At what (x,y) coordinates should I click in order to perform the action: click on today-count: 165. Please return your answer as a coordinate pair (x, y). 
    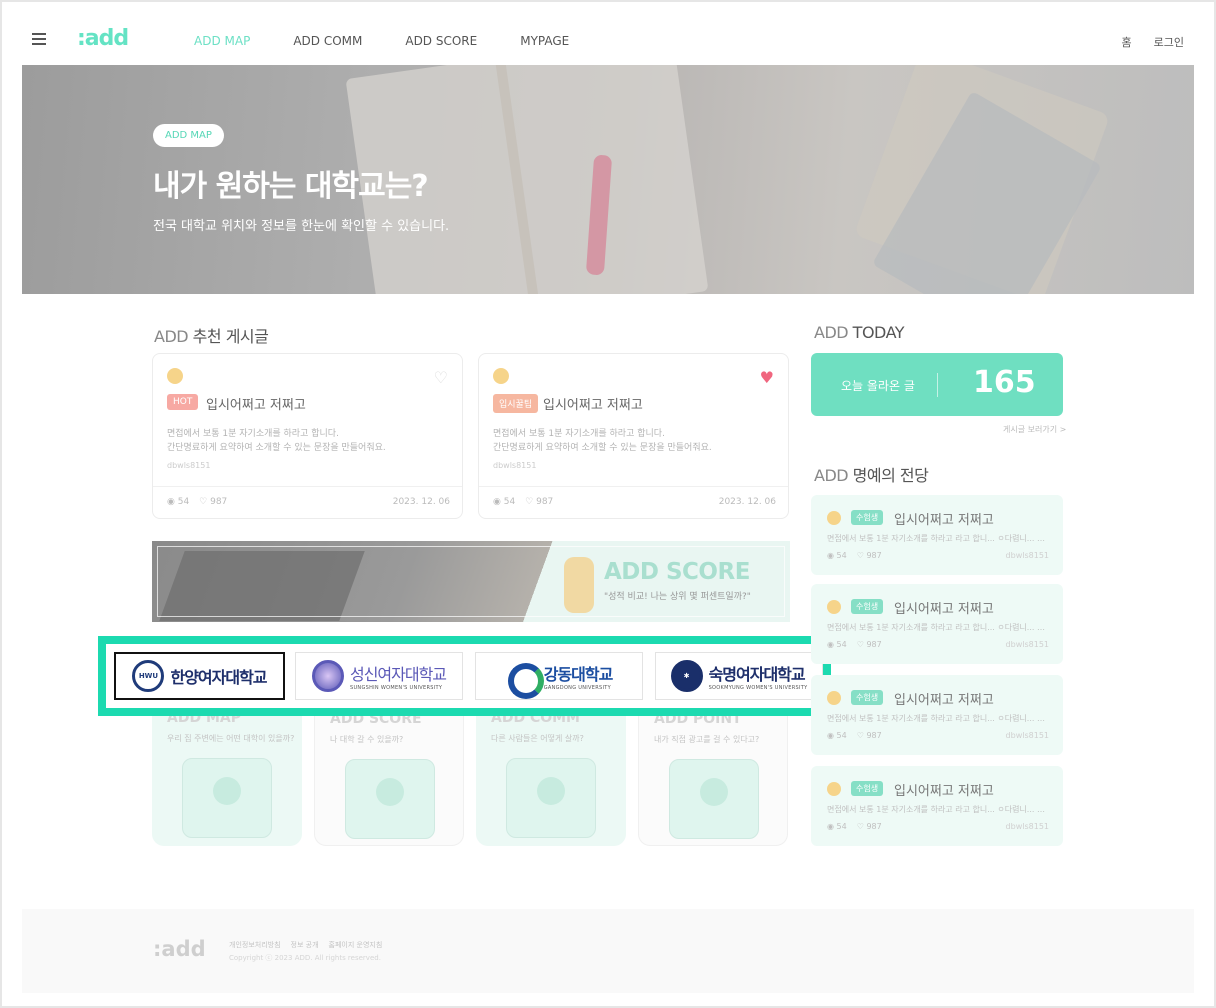
    Looking at the image, I should click on (1004, 382).